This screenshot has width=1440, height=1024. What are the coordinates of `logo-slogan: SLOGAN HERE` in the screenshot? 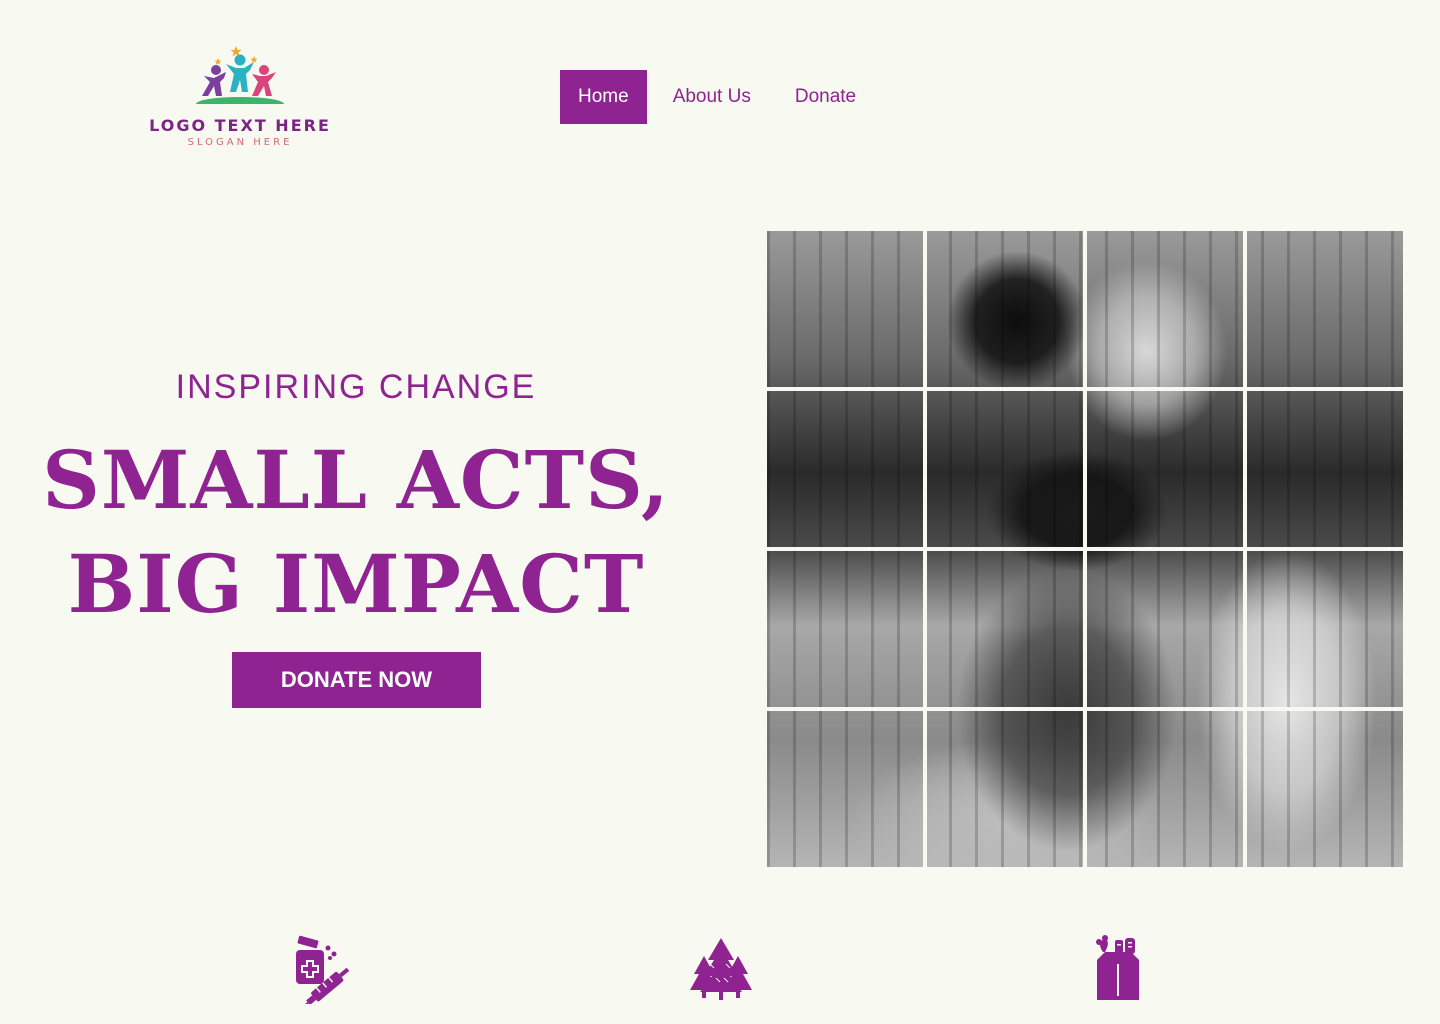 It's located at (240, 142).